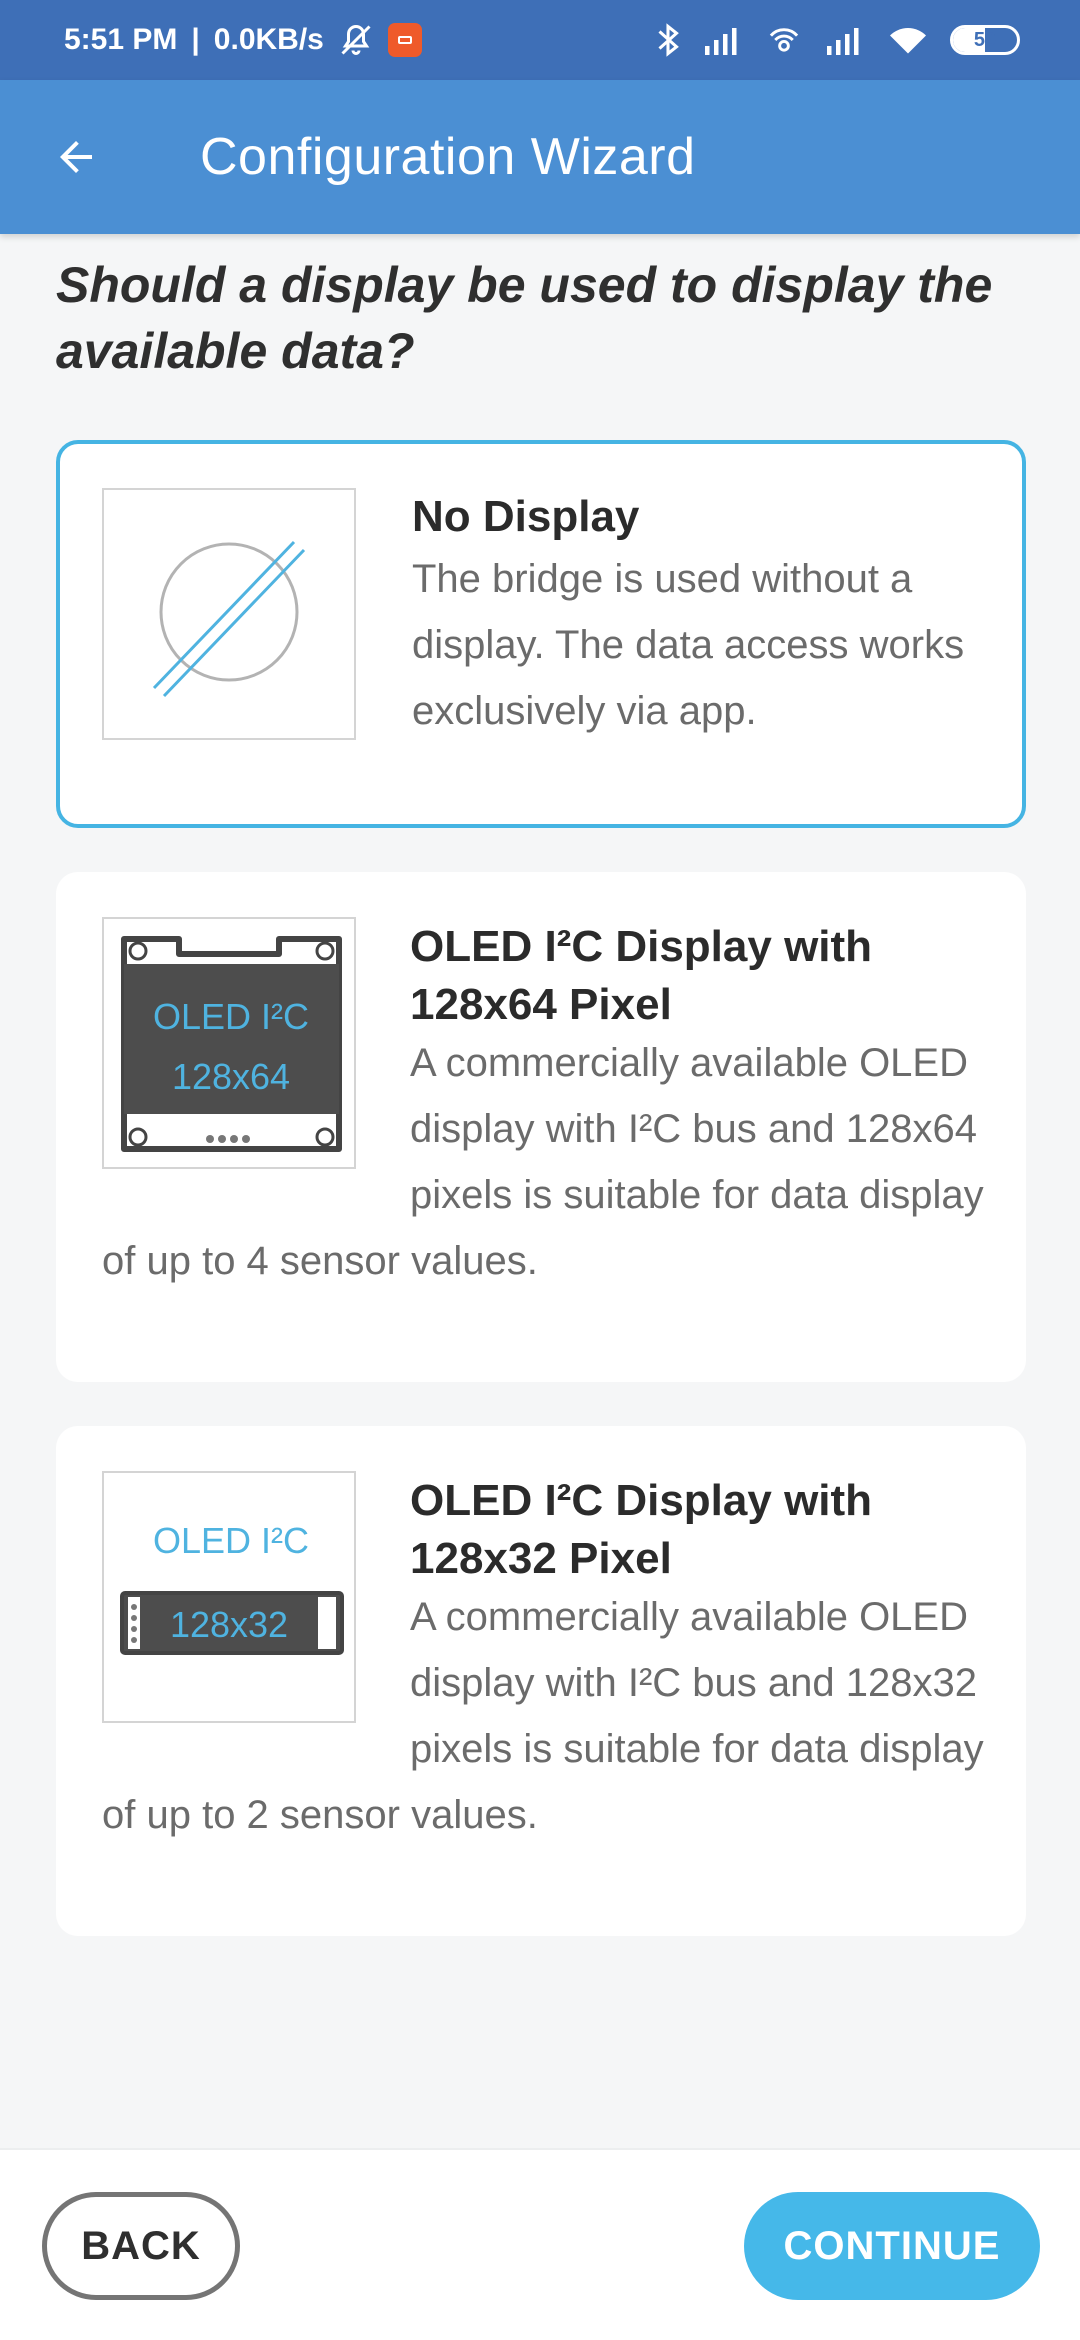 This screenshot has height=2340, width=1080. What do you see at coordinates (540, 40) in the screenshot?
I see `status-bar: 5:51 PM | 0.0KB/s 50` at bounding box center [540, 40].